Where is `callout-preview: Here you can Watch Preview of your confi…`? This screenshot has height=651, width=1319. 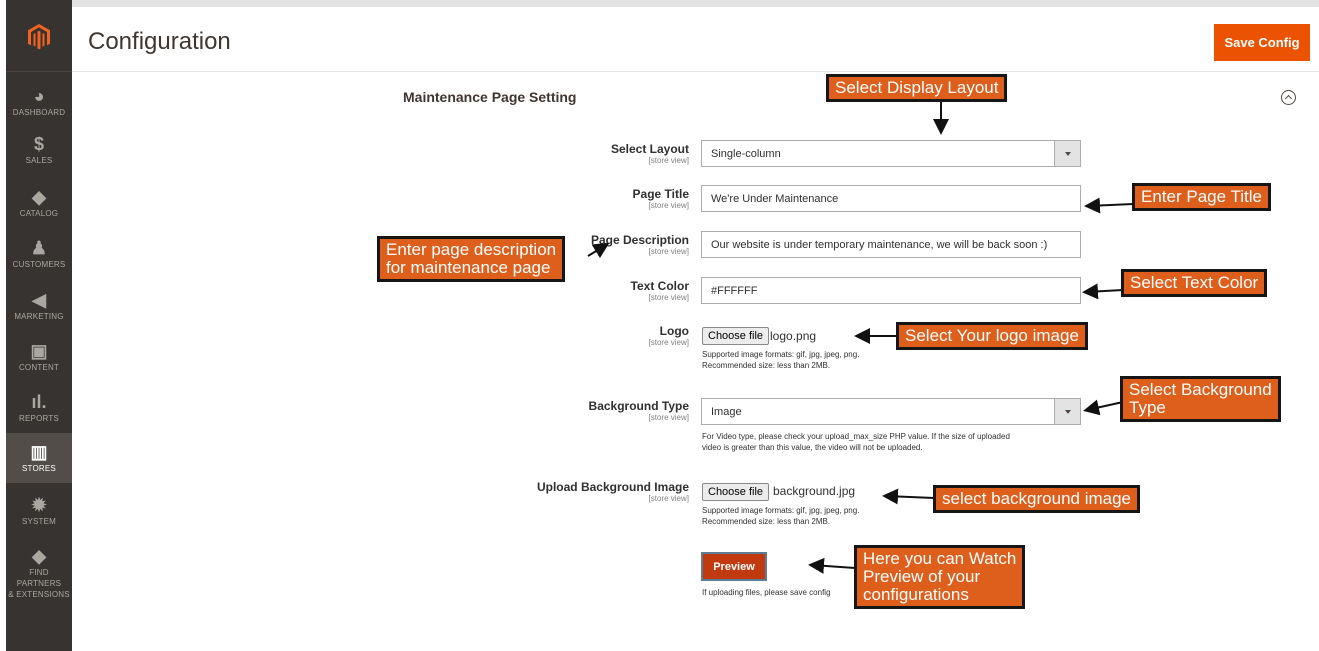
callout-preview: Here you can Watch Preview of your confi… is located at coordinates (940, 577).